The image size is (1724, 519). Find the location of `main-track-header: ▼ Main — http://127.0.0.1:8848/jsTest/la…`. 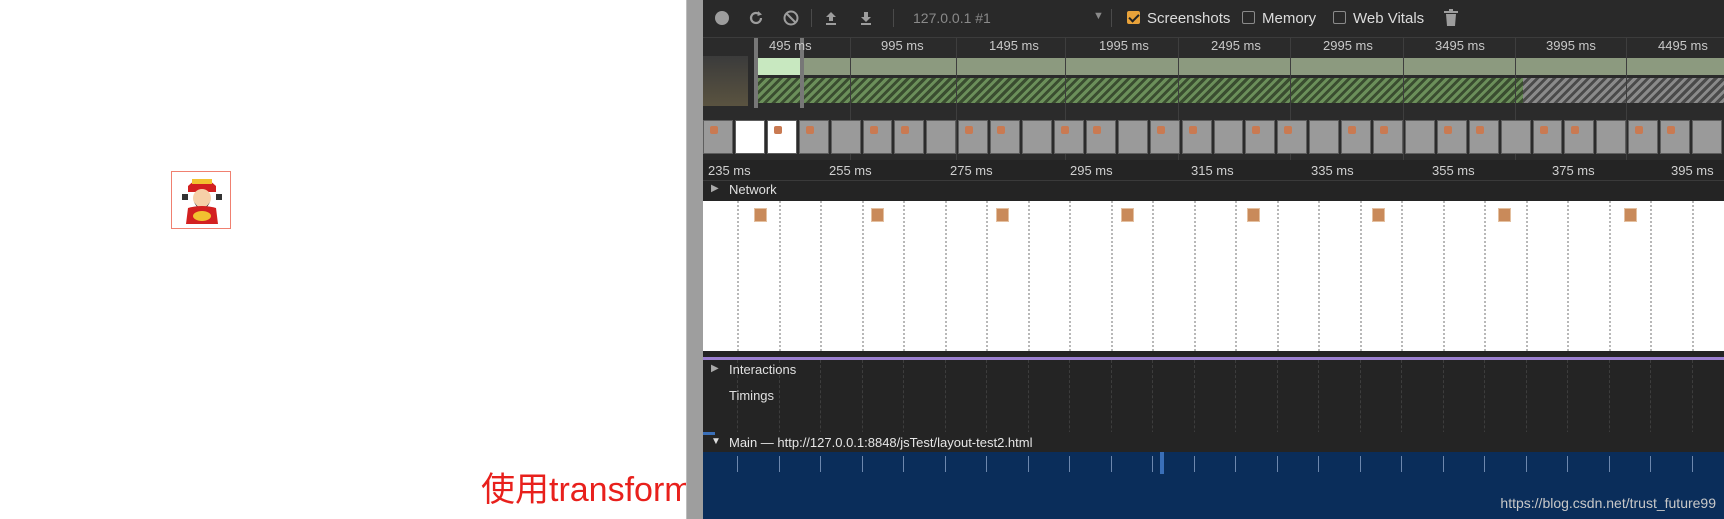

main-track-header: ▼ Main — http://127.0.0.1:8848/jsTest/la… is located at coordinates (1213, 442).